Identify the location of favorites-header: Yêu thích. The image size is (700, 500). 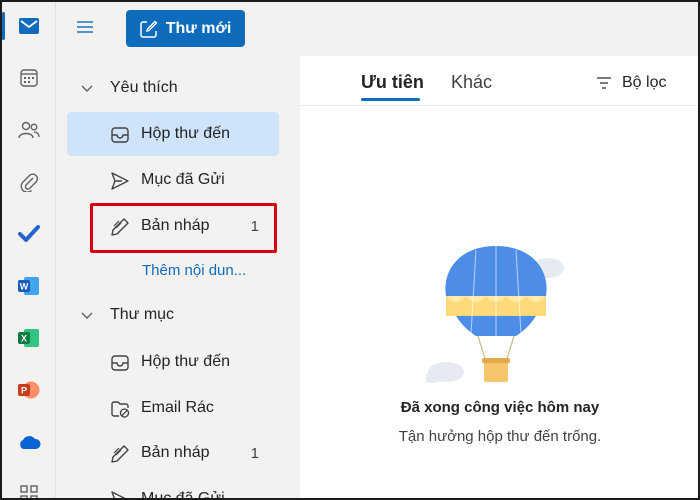
(129, 88).